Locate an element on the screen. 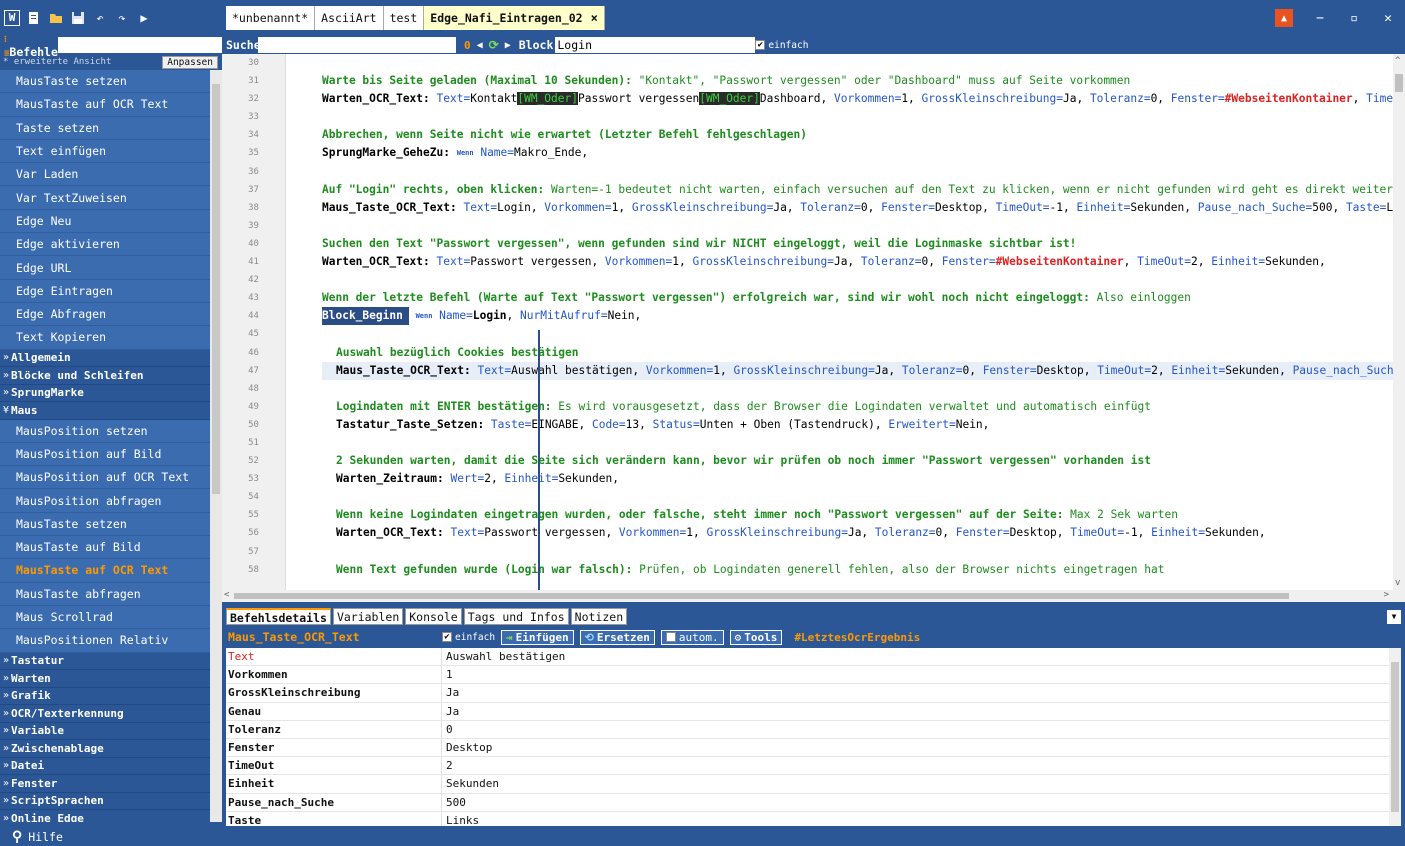  property-value: 1 is located at coordinates (447, 674).